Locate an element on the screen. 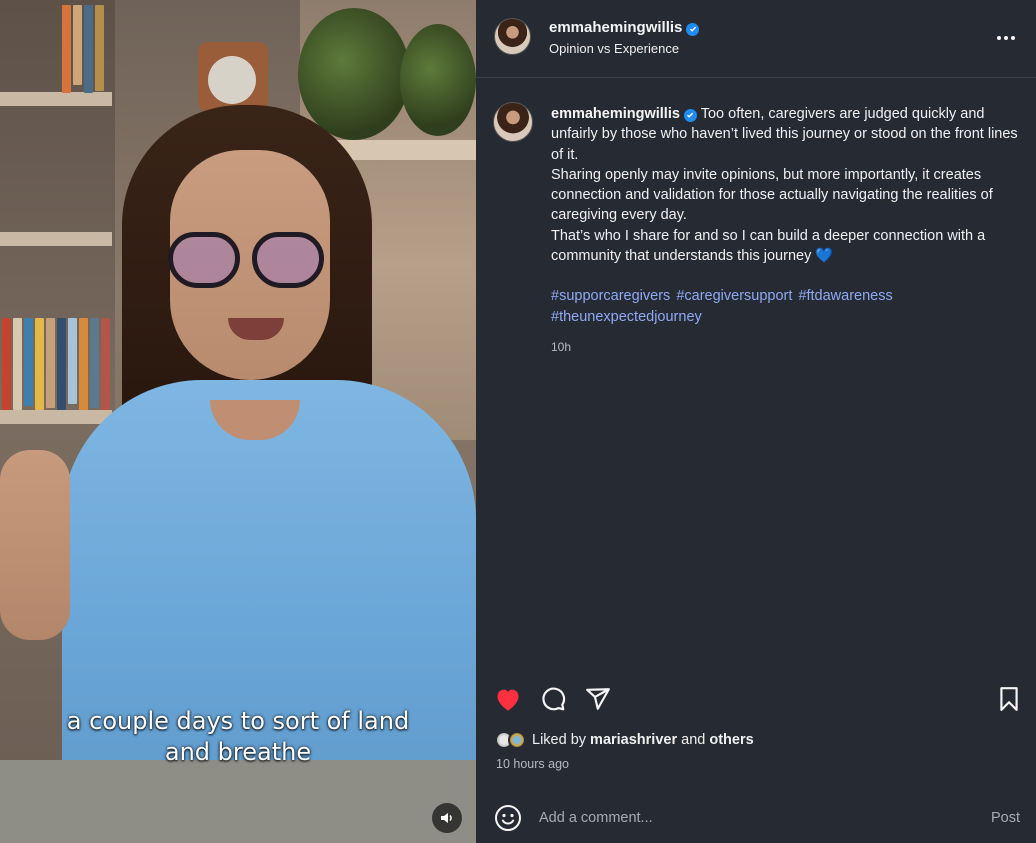 This screenshot has width=1036, height=843. blue-heart-emoji: 💙 is located at coordinates (824, 256).